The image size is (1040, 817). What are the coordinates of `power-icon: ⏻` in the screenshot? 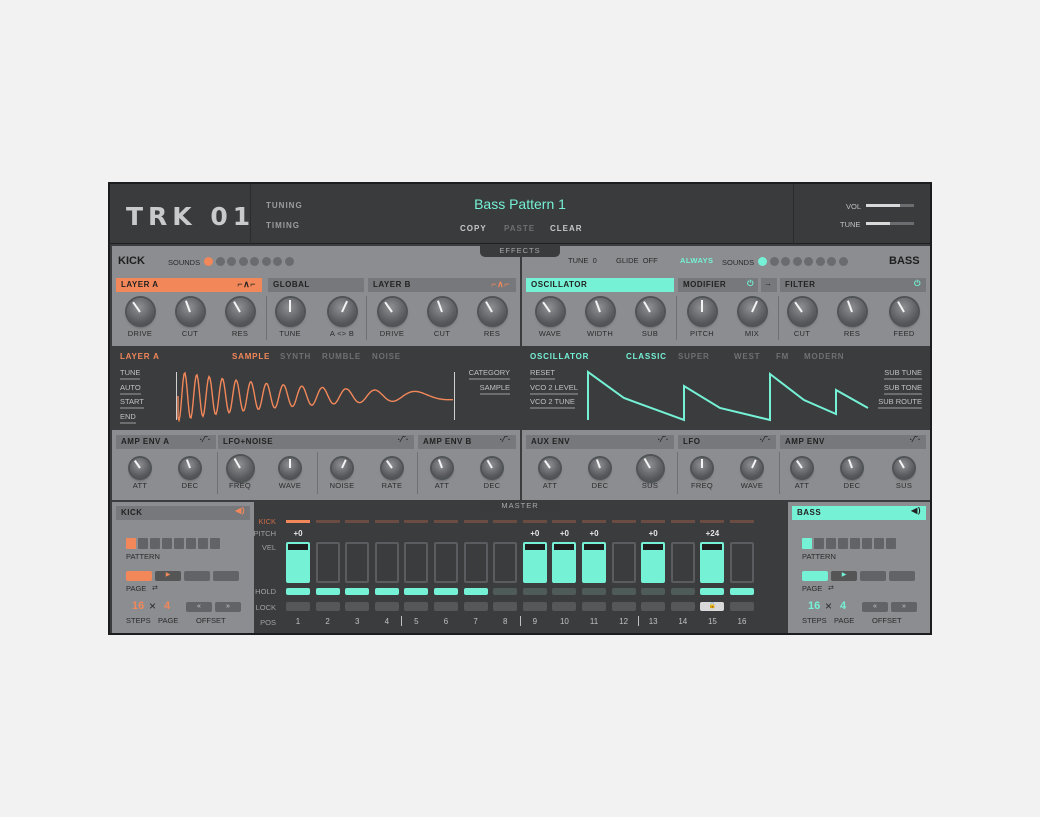 It's located at (750, 284).